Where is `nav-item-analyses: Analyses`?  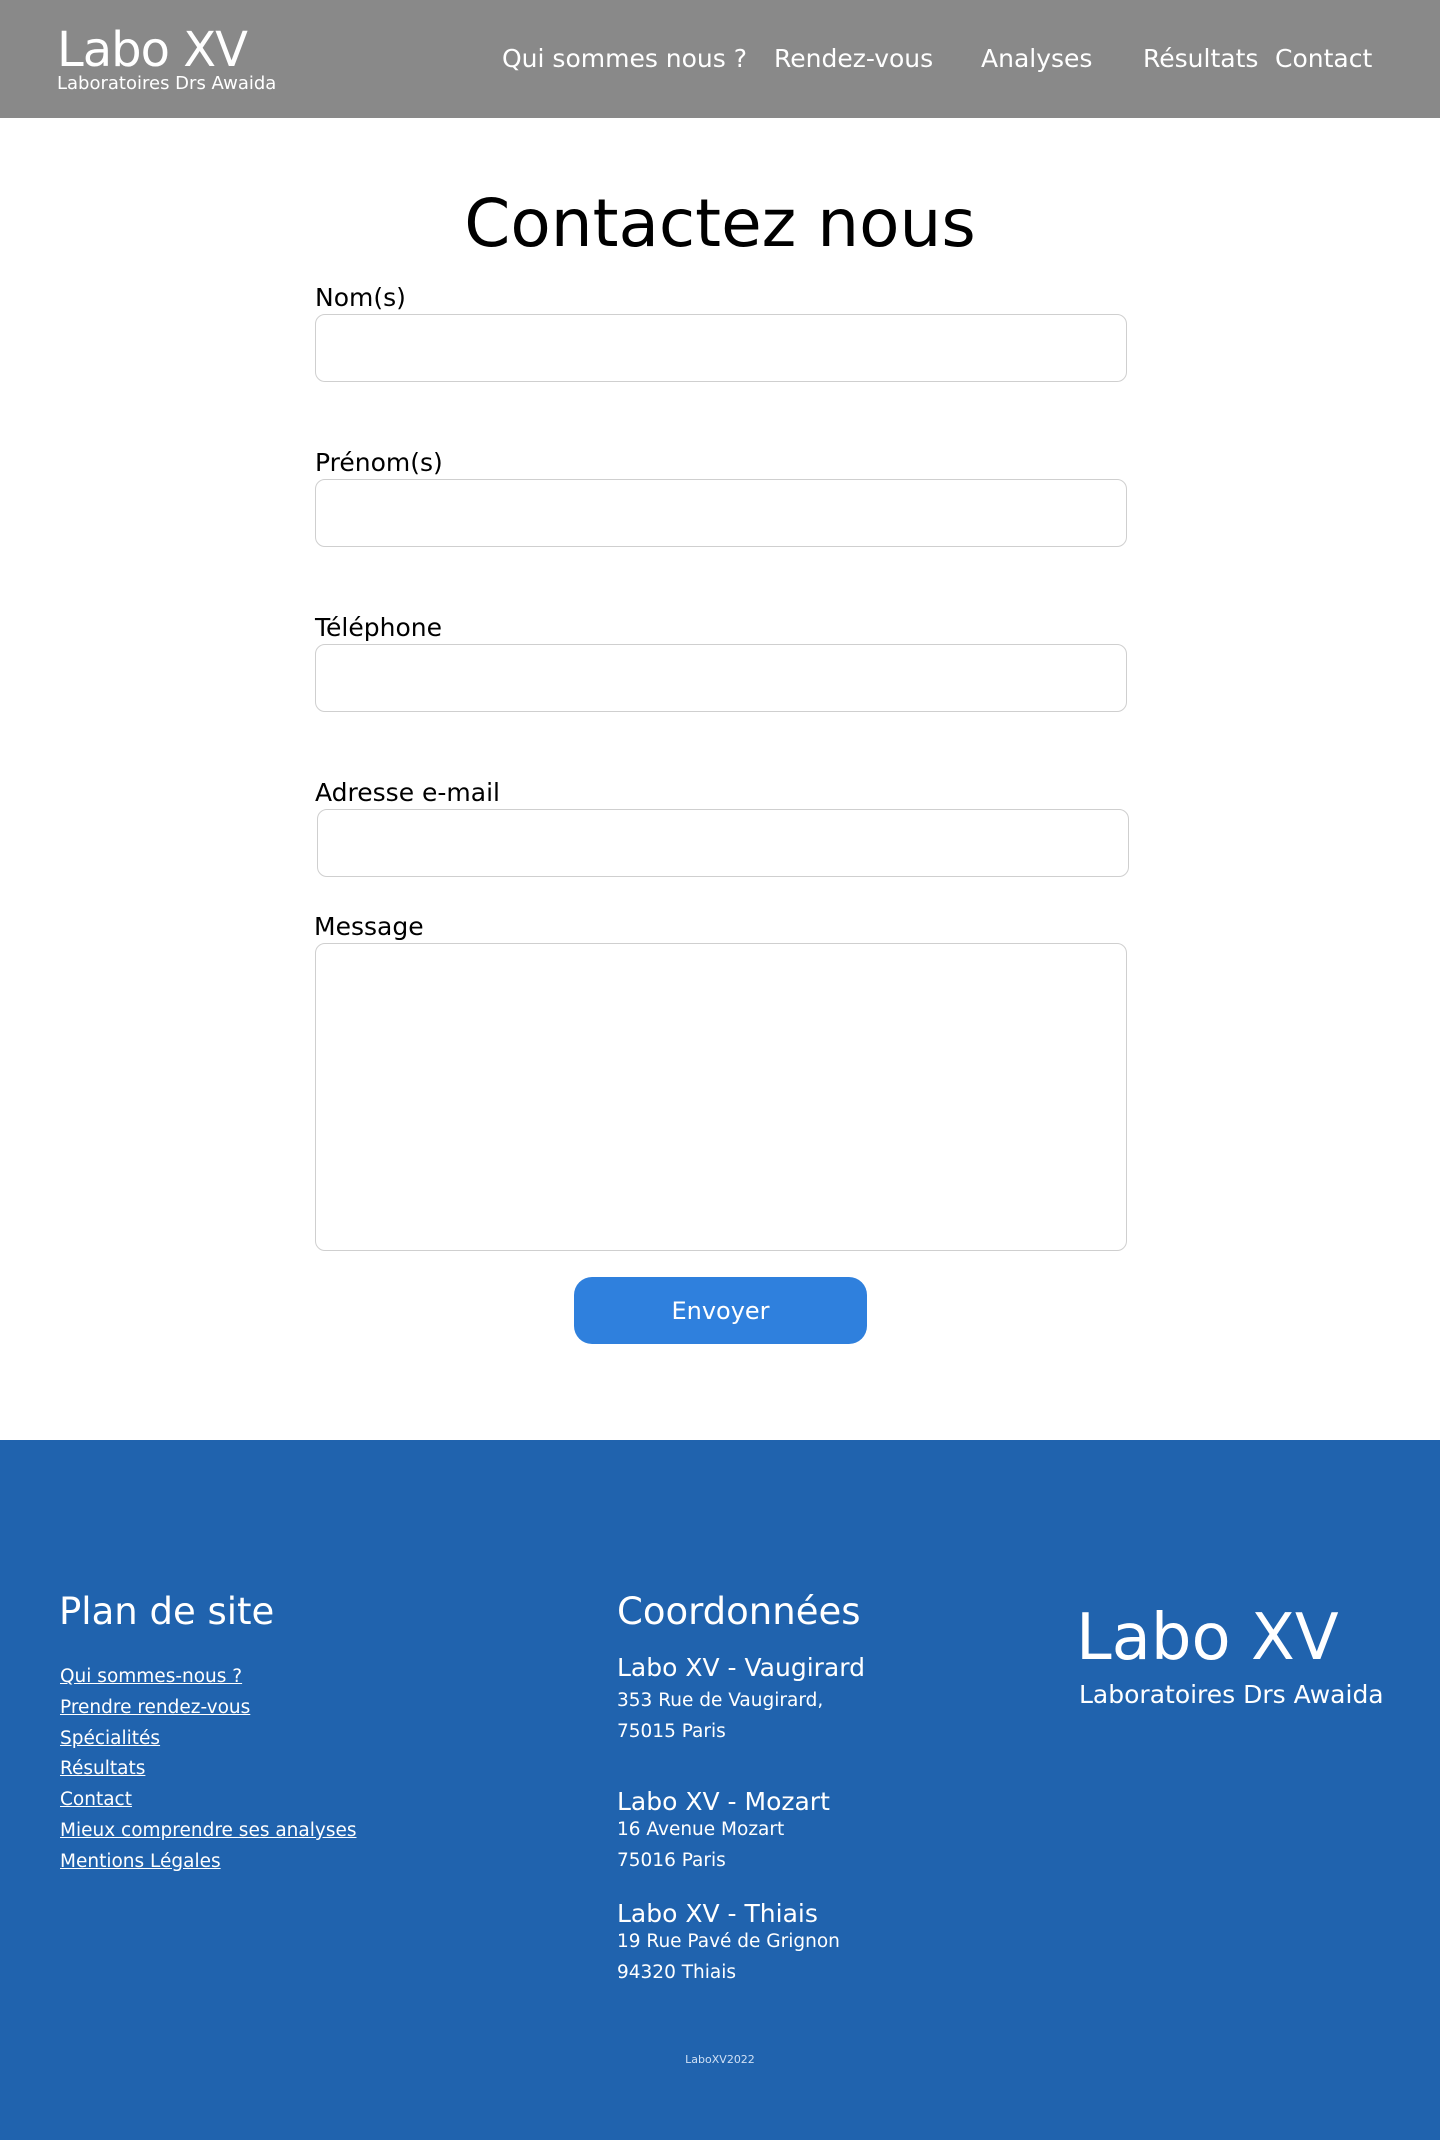
nav-item-analyses: Analyses is located at coordinates (1036, 59).